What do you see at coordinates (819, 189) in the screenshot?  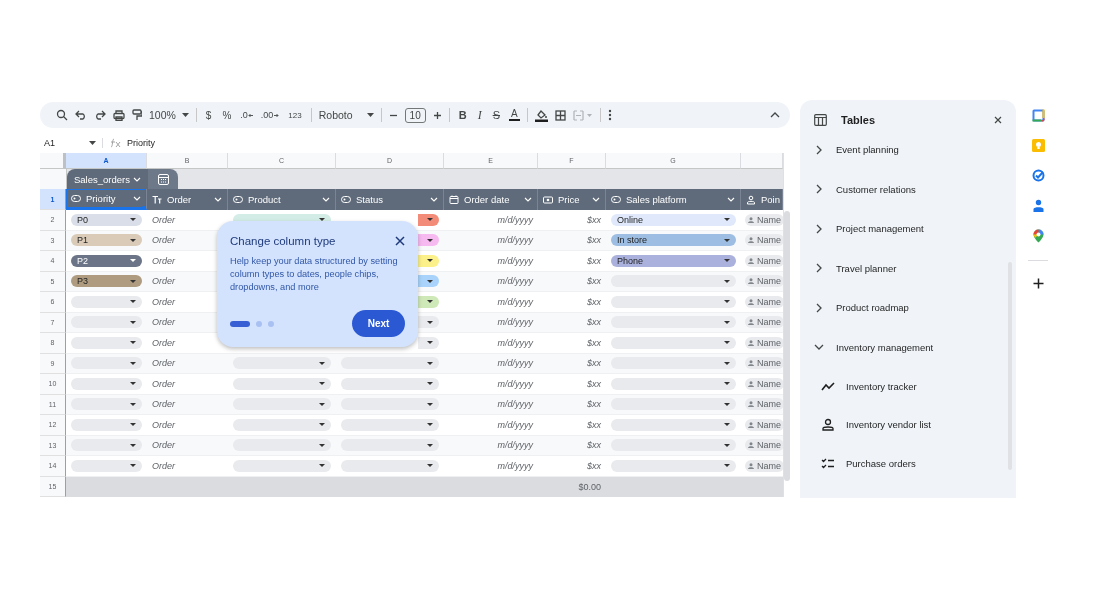 I see `chevron-right-icon` at bounding box center [819, 189].